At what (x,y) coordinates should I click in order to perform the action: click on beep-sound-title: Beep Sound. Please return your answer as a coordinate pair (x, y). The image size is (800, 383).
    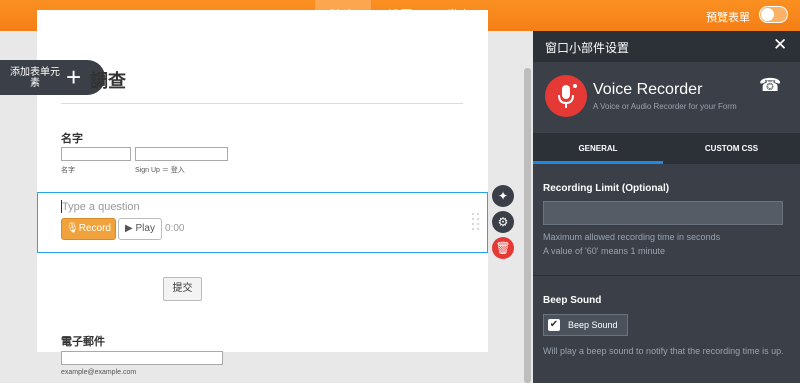
    Looking at the image, I should click on (572, 300).